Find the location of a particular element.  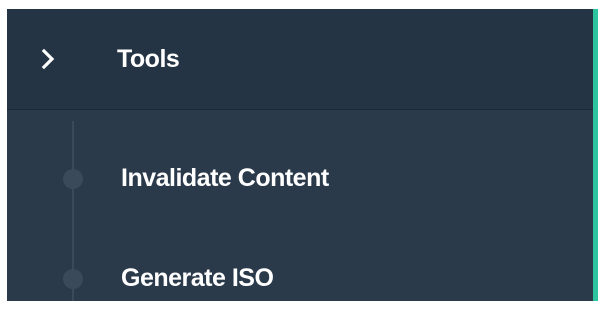

sidebar-section-label: Tools is located at coordinates (148, 59).